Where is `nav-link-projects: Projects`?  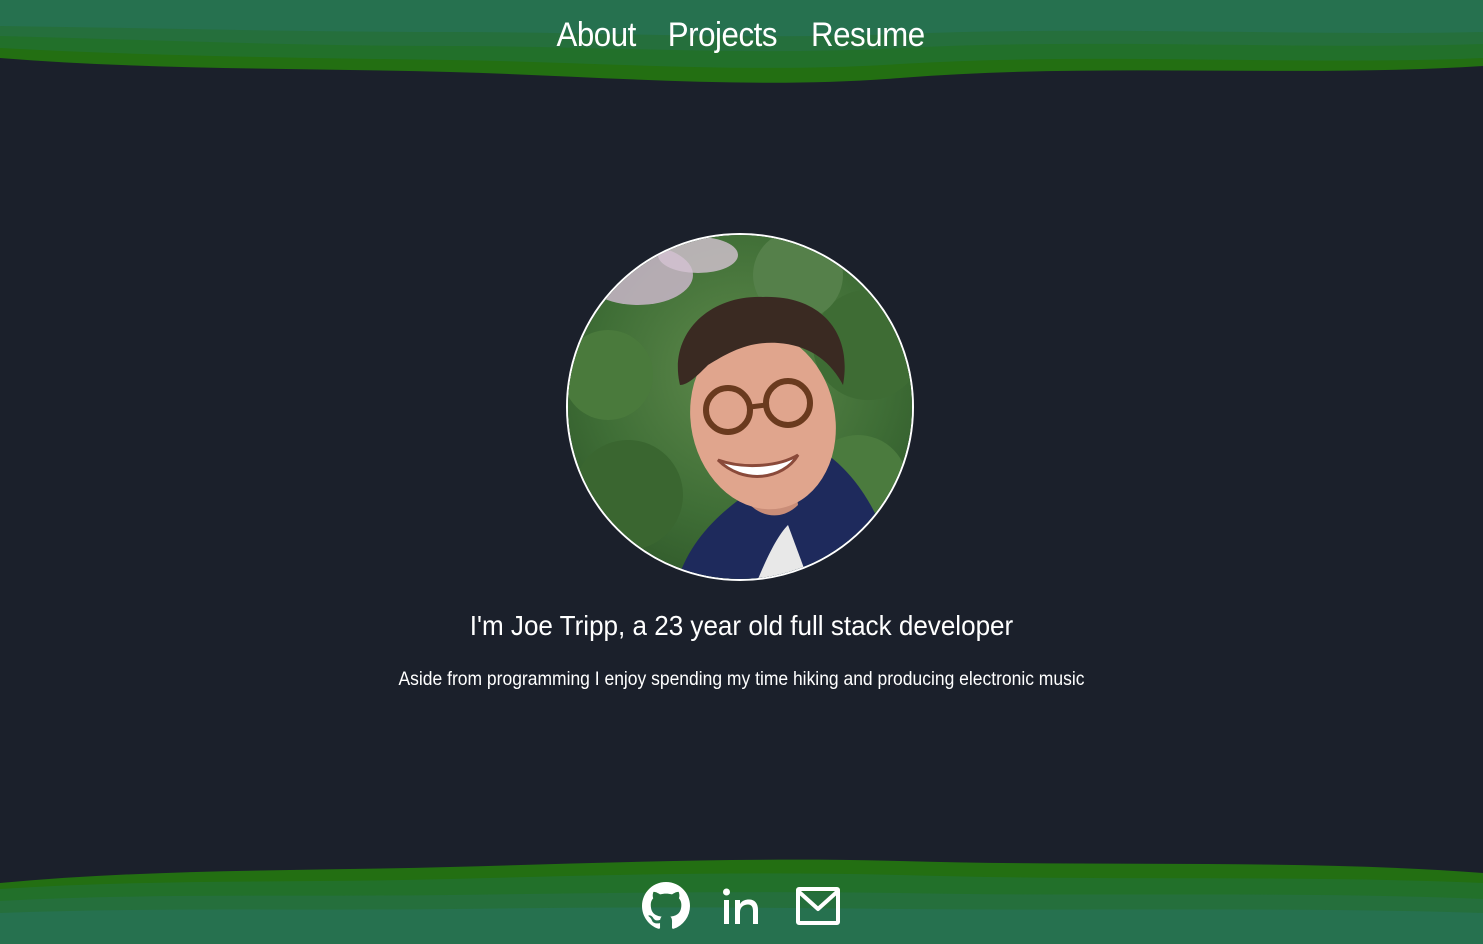 nav-link-projects: Projects is located at coordinates (723, 35).